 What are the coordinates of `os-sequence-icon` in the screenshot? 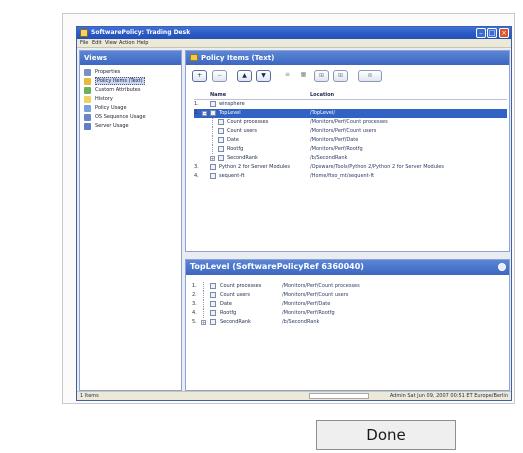 It's located at (87, 117).